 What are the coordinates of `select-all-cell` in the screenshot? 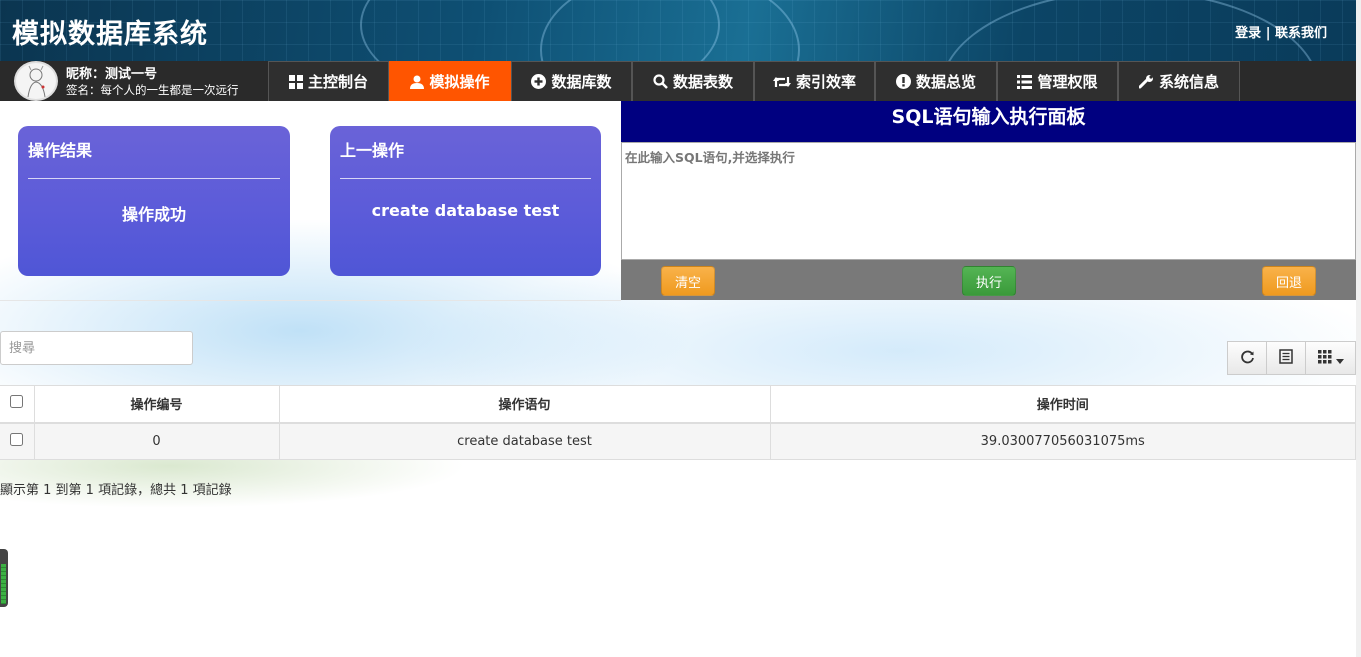 It's located at (17, 404).